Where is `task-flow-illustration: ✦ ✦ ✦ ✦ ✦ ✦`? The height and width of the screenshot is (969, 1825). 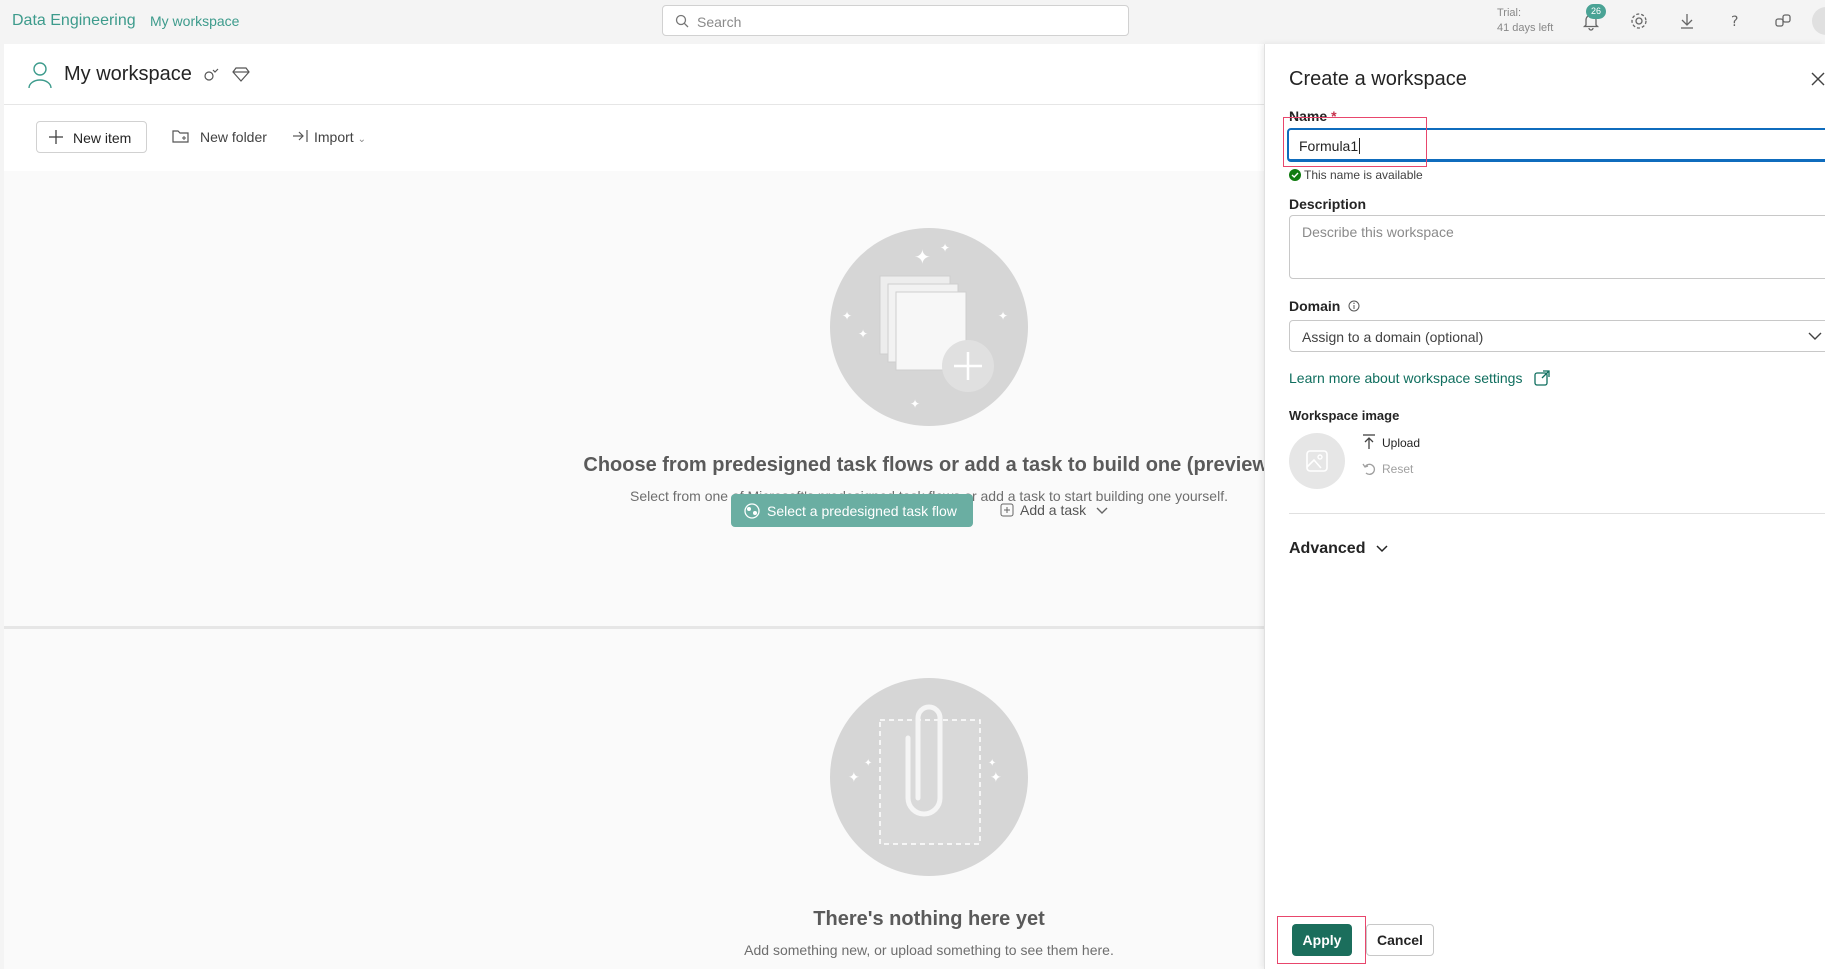
task-flow-illustration: ✦ ✦ ✦ ✦ ✦ ✦ is located at coordinates (929, 327).